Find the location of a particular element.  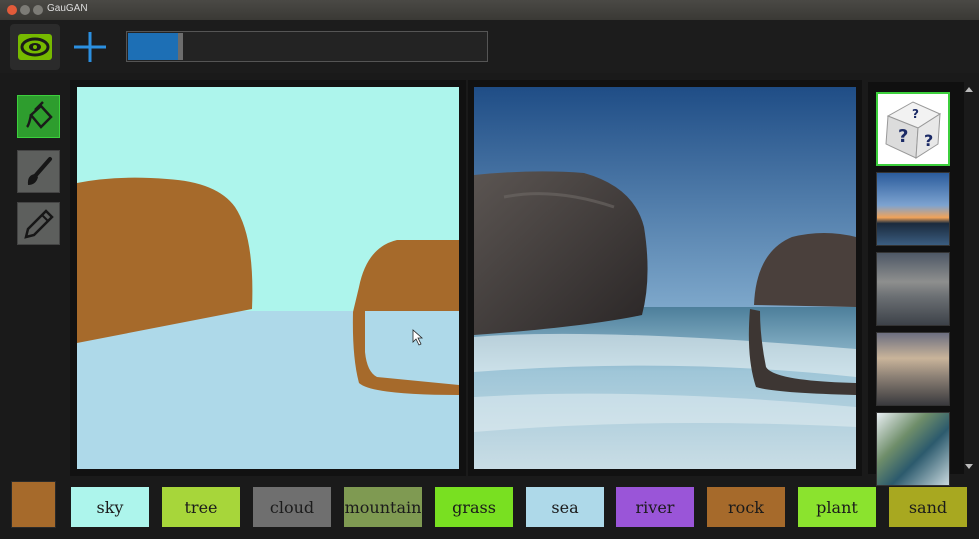

random-style-dice-thumbnail: ? ? ? is located at coordinates (913, 129).